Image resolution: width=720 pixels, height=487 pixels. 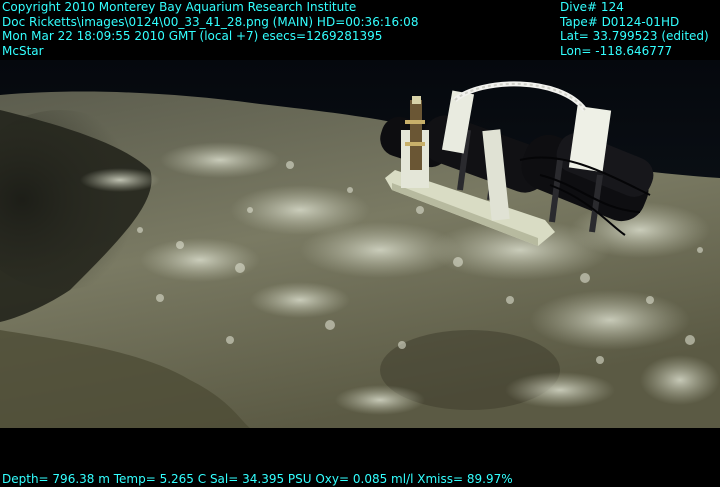 I want to click on tape-number: Tape# D0124-01HD, so click(x=620, y=21).